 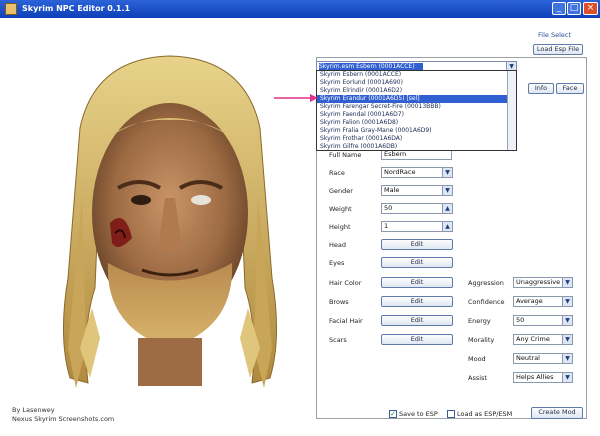 What do you see at coordinates (337, 173) in the screenshot?
I see `race-label: Race` at bounding box center [337, 173].